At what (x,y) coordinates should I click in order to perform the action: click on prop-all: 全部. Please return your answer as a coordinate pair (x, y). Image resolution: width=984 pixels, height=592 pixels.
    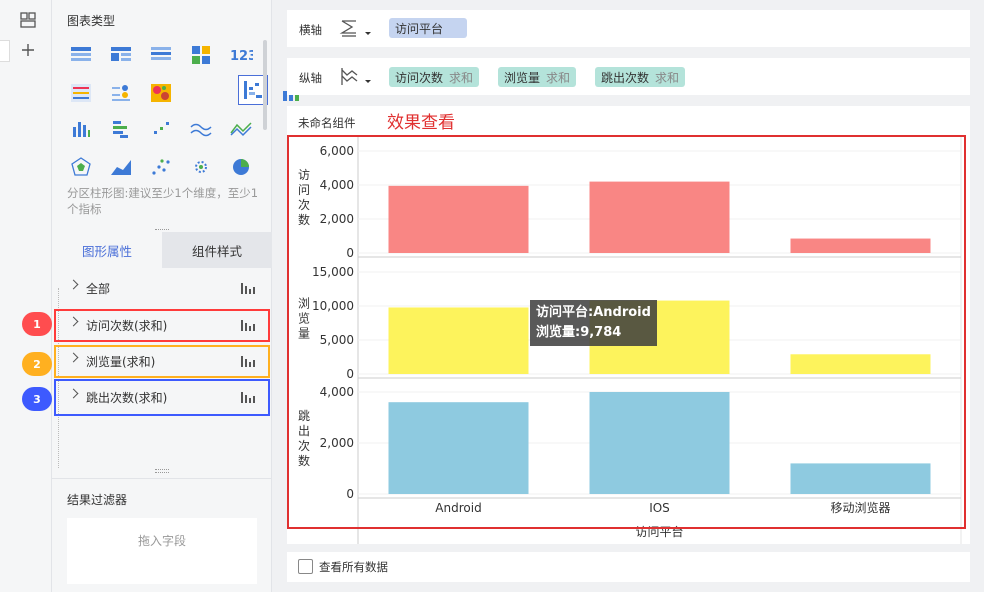
    Looking at the image, I should click on (161, 288).